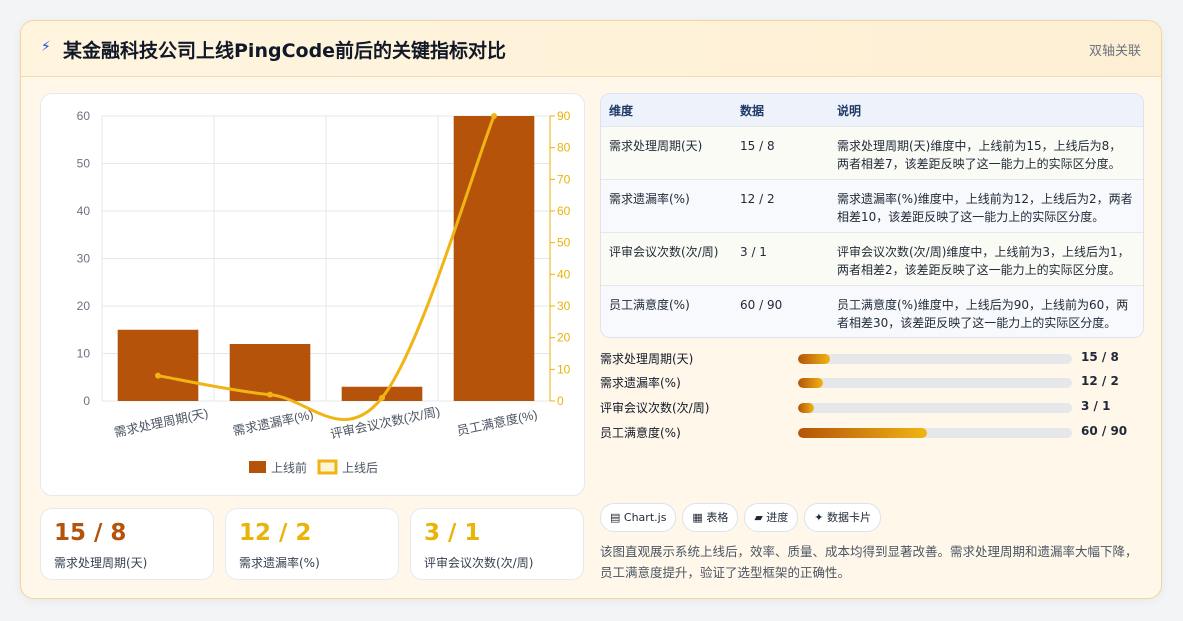 Image resolution: width=1183 pixels, height=621 pixels. I want to click on progress-label: 评审会议次数(次/周), so click(655, 408).